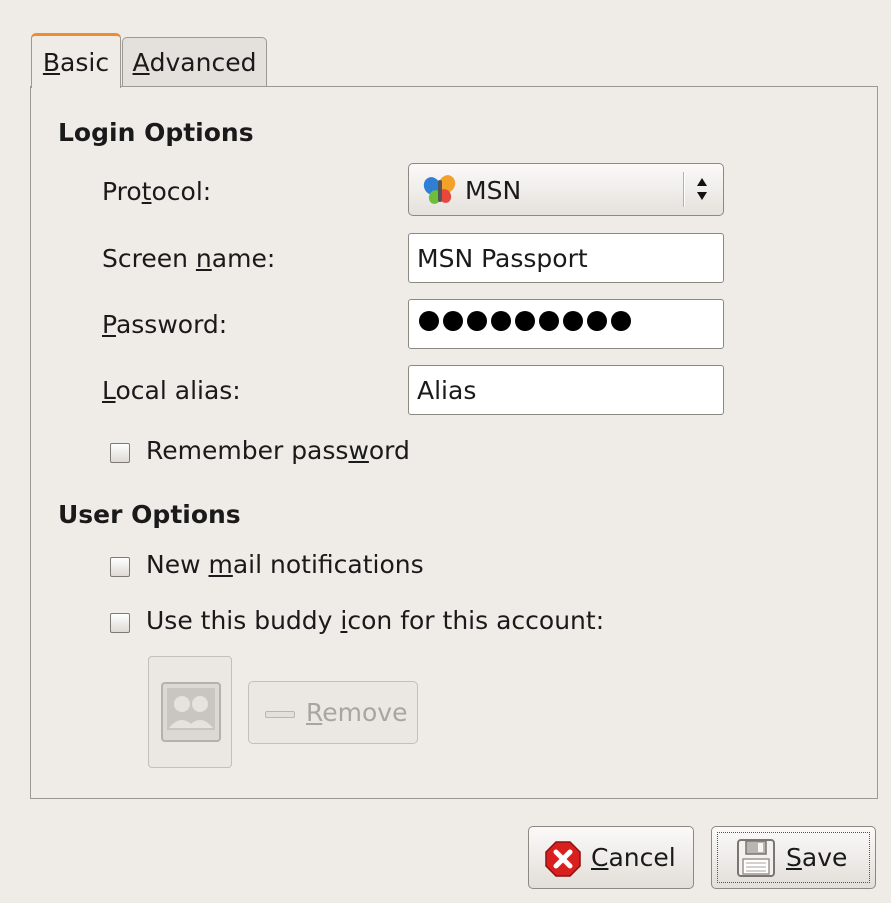 This screenshot has height=903, width=891. I want to click on user-options-heading: User Options, so click(149, 514).